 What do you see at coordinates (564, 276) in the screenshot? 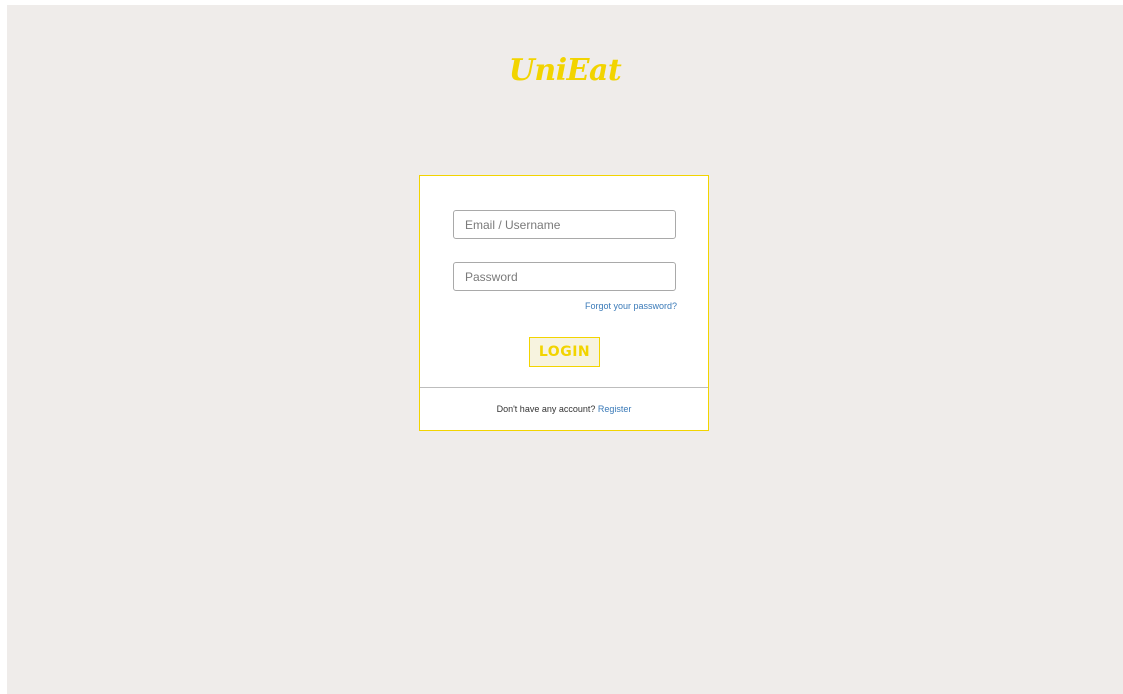
I see `password-input` at bounding box center [564, 276].